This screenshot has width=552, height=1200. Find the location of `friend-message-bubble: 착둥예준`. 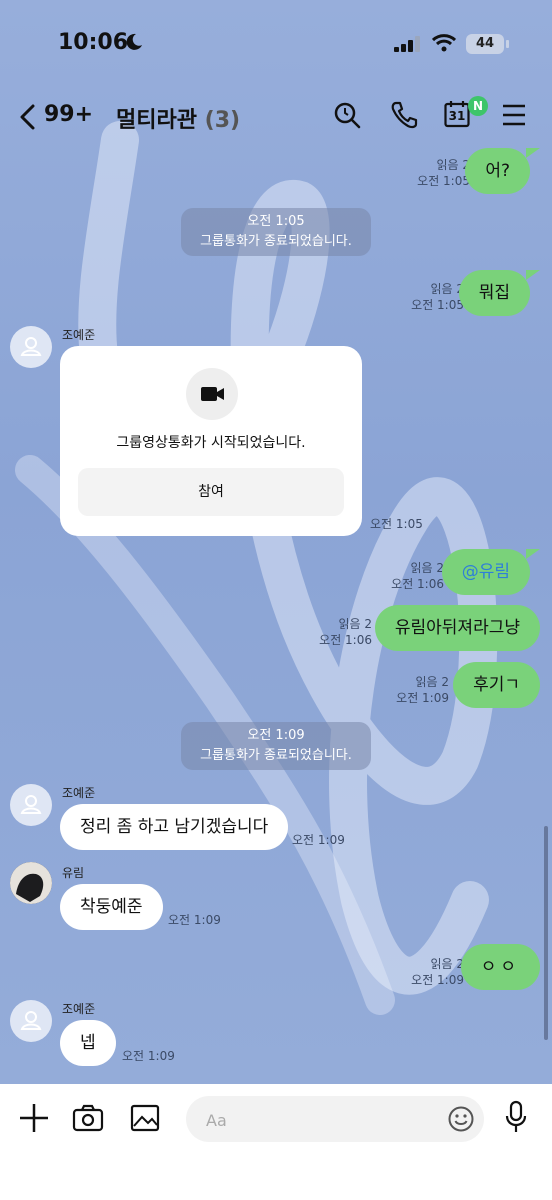

friend-message-bubble: 착둥예준 is located at coordinates (111, 907).